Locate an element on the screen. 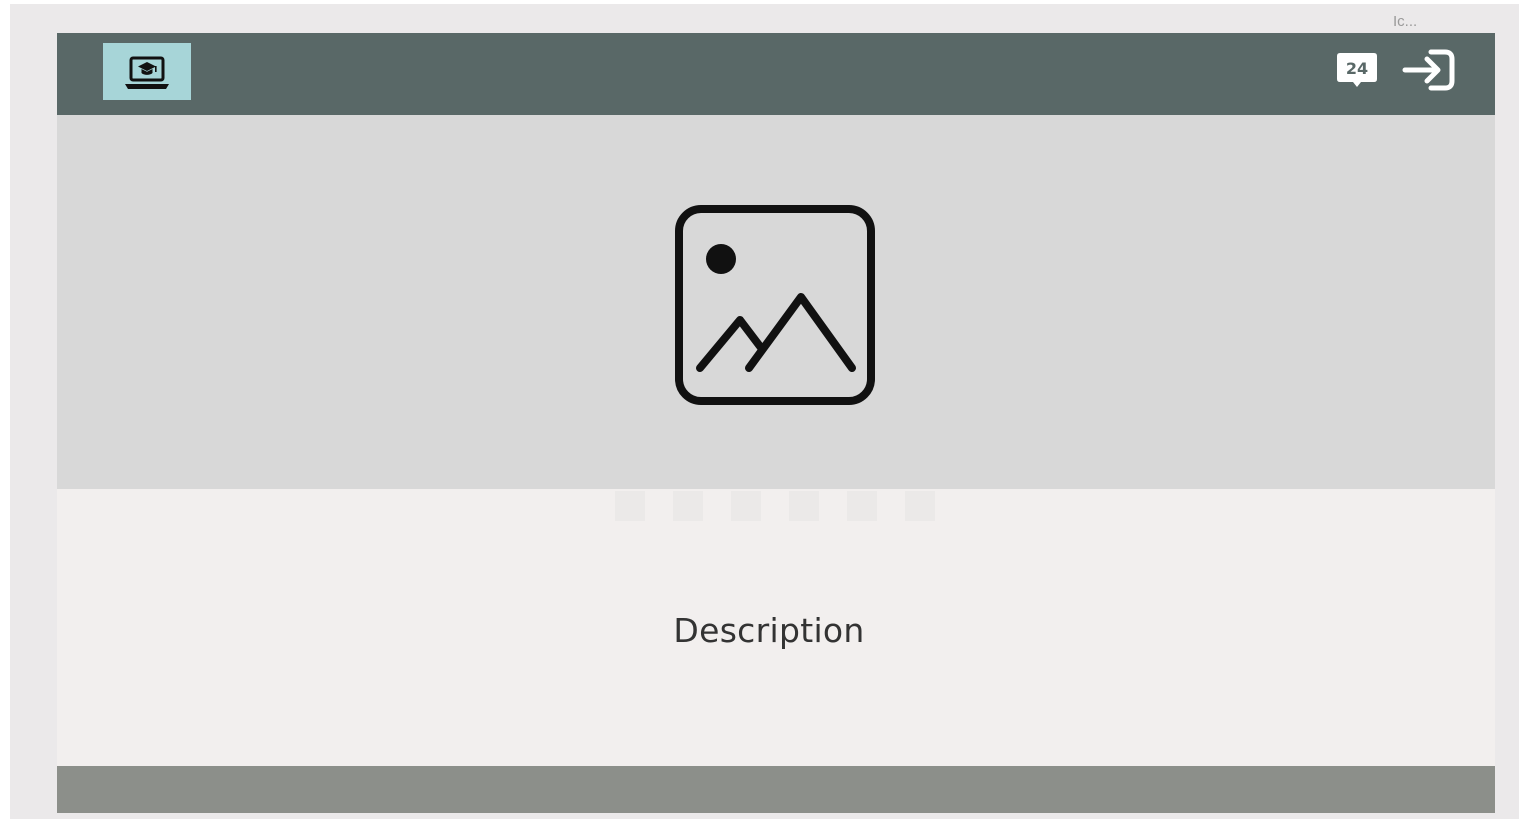  24-hours-support-icon: 24 is located at coordinates (1357, 70).